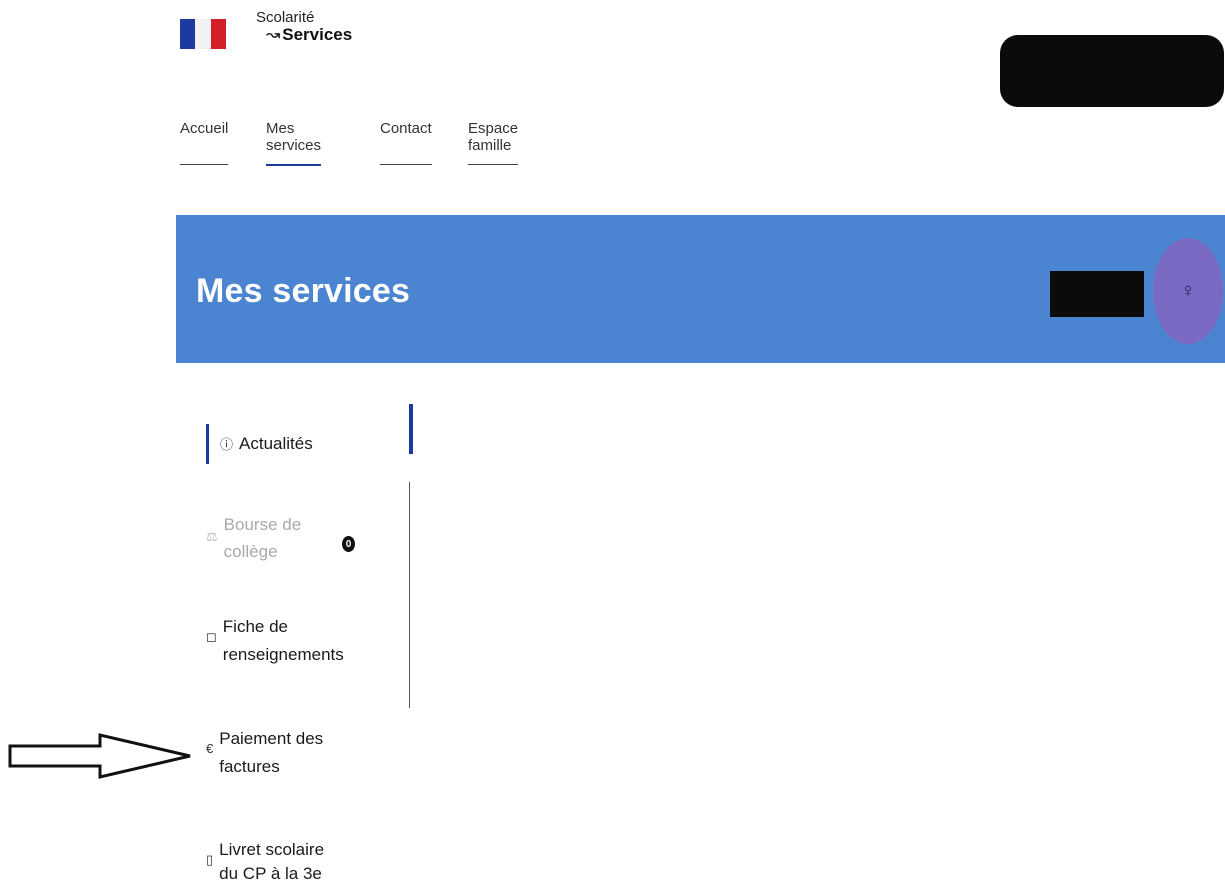 The height and width of the screenshot is (890, 1225). Describe the element at coordinates (409, 595) in the screenshot. I see `content-divider` at that location.